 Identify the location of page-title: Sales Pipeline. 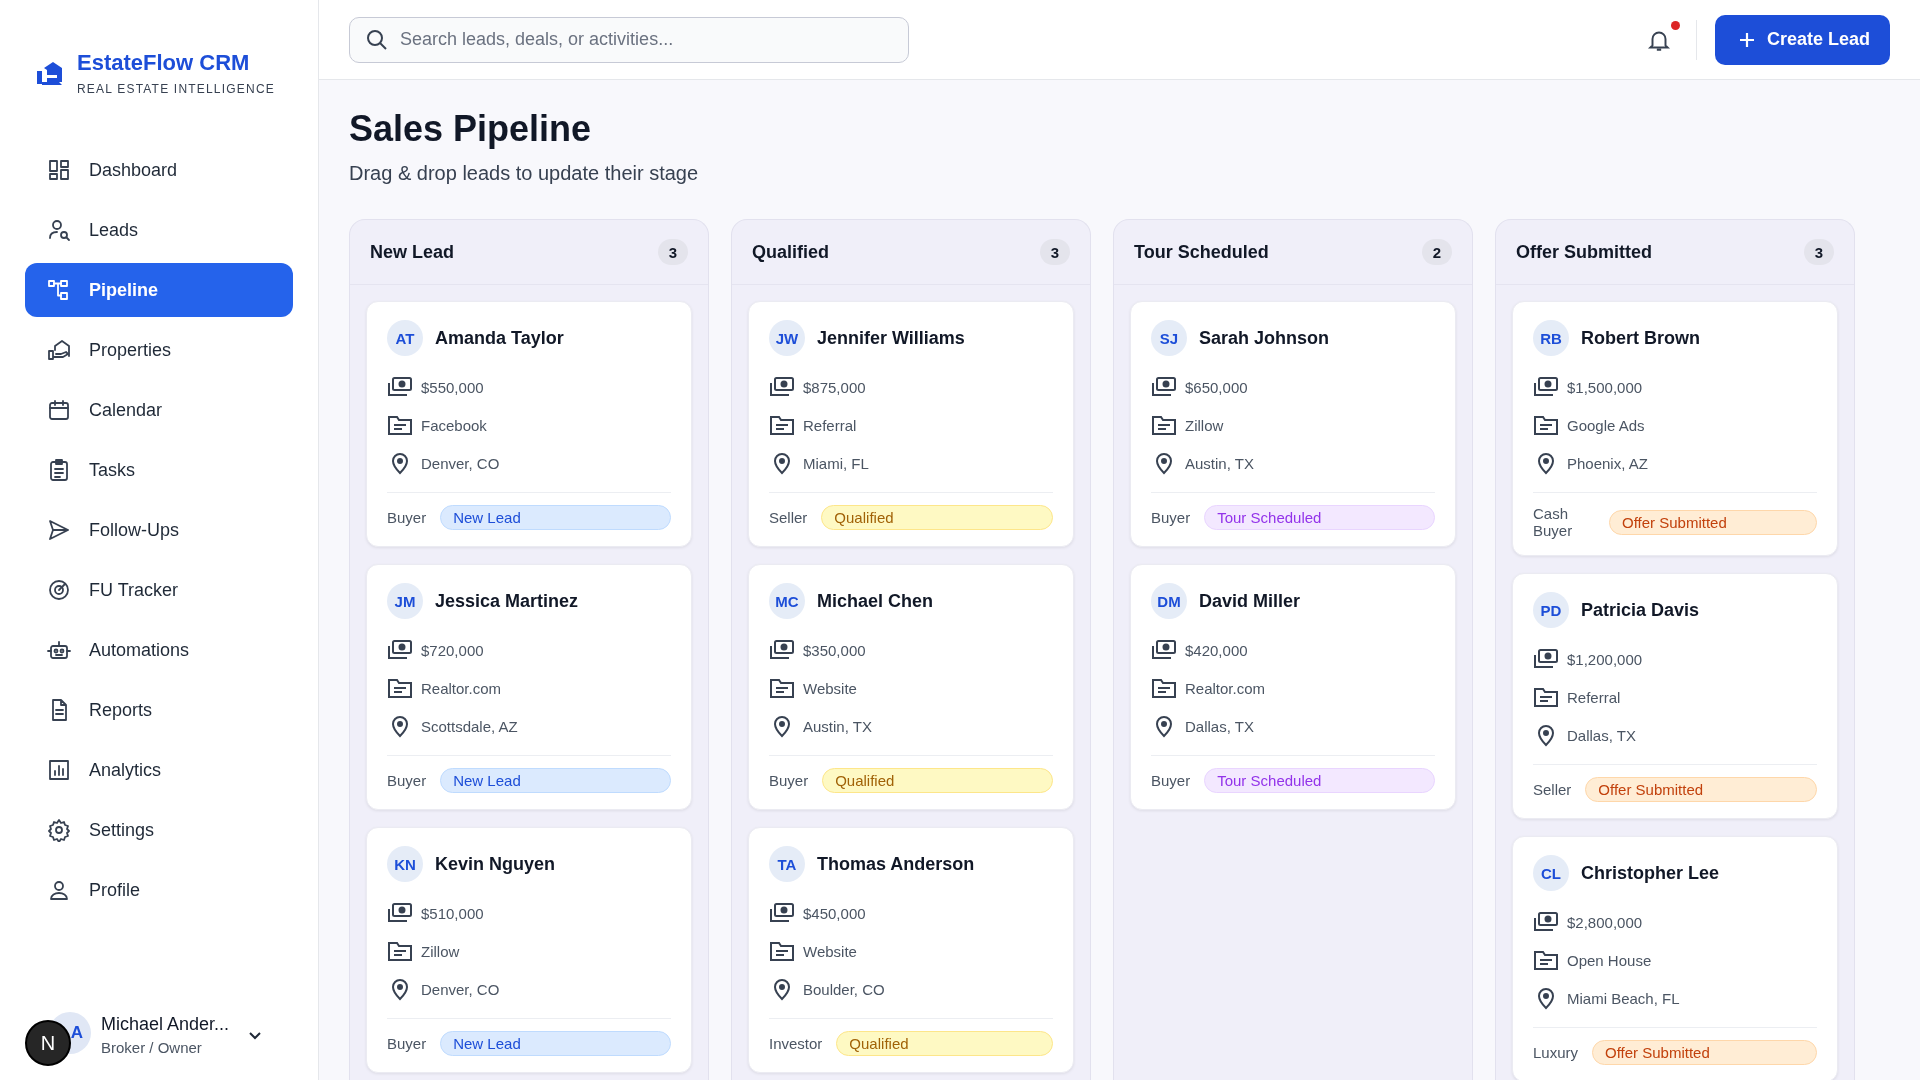
(471, 129).